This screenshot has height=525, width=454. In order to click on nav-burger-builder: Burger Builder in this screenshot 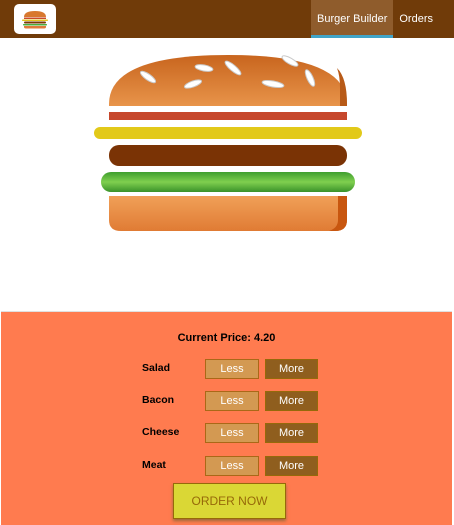, I will do `click(352, 19)`.